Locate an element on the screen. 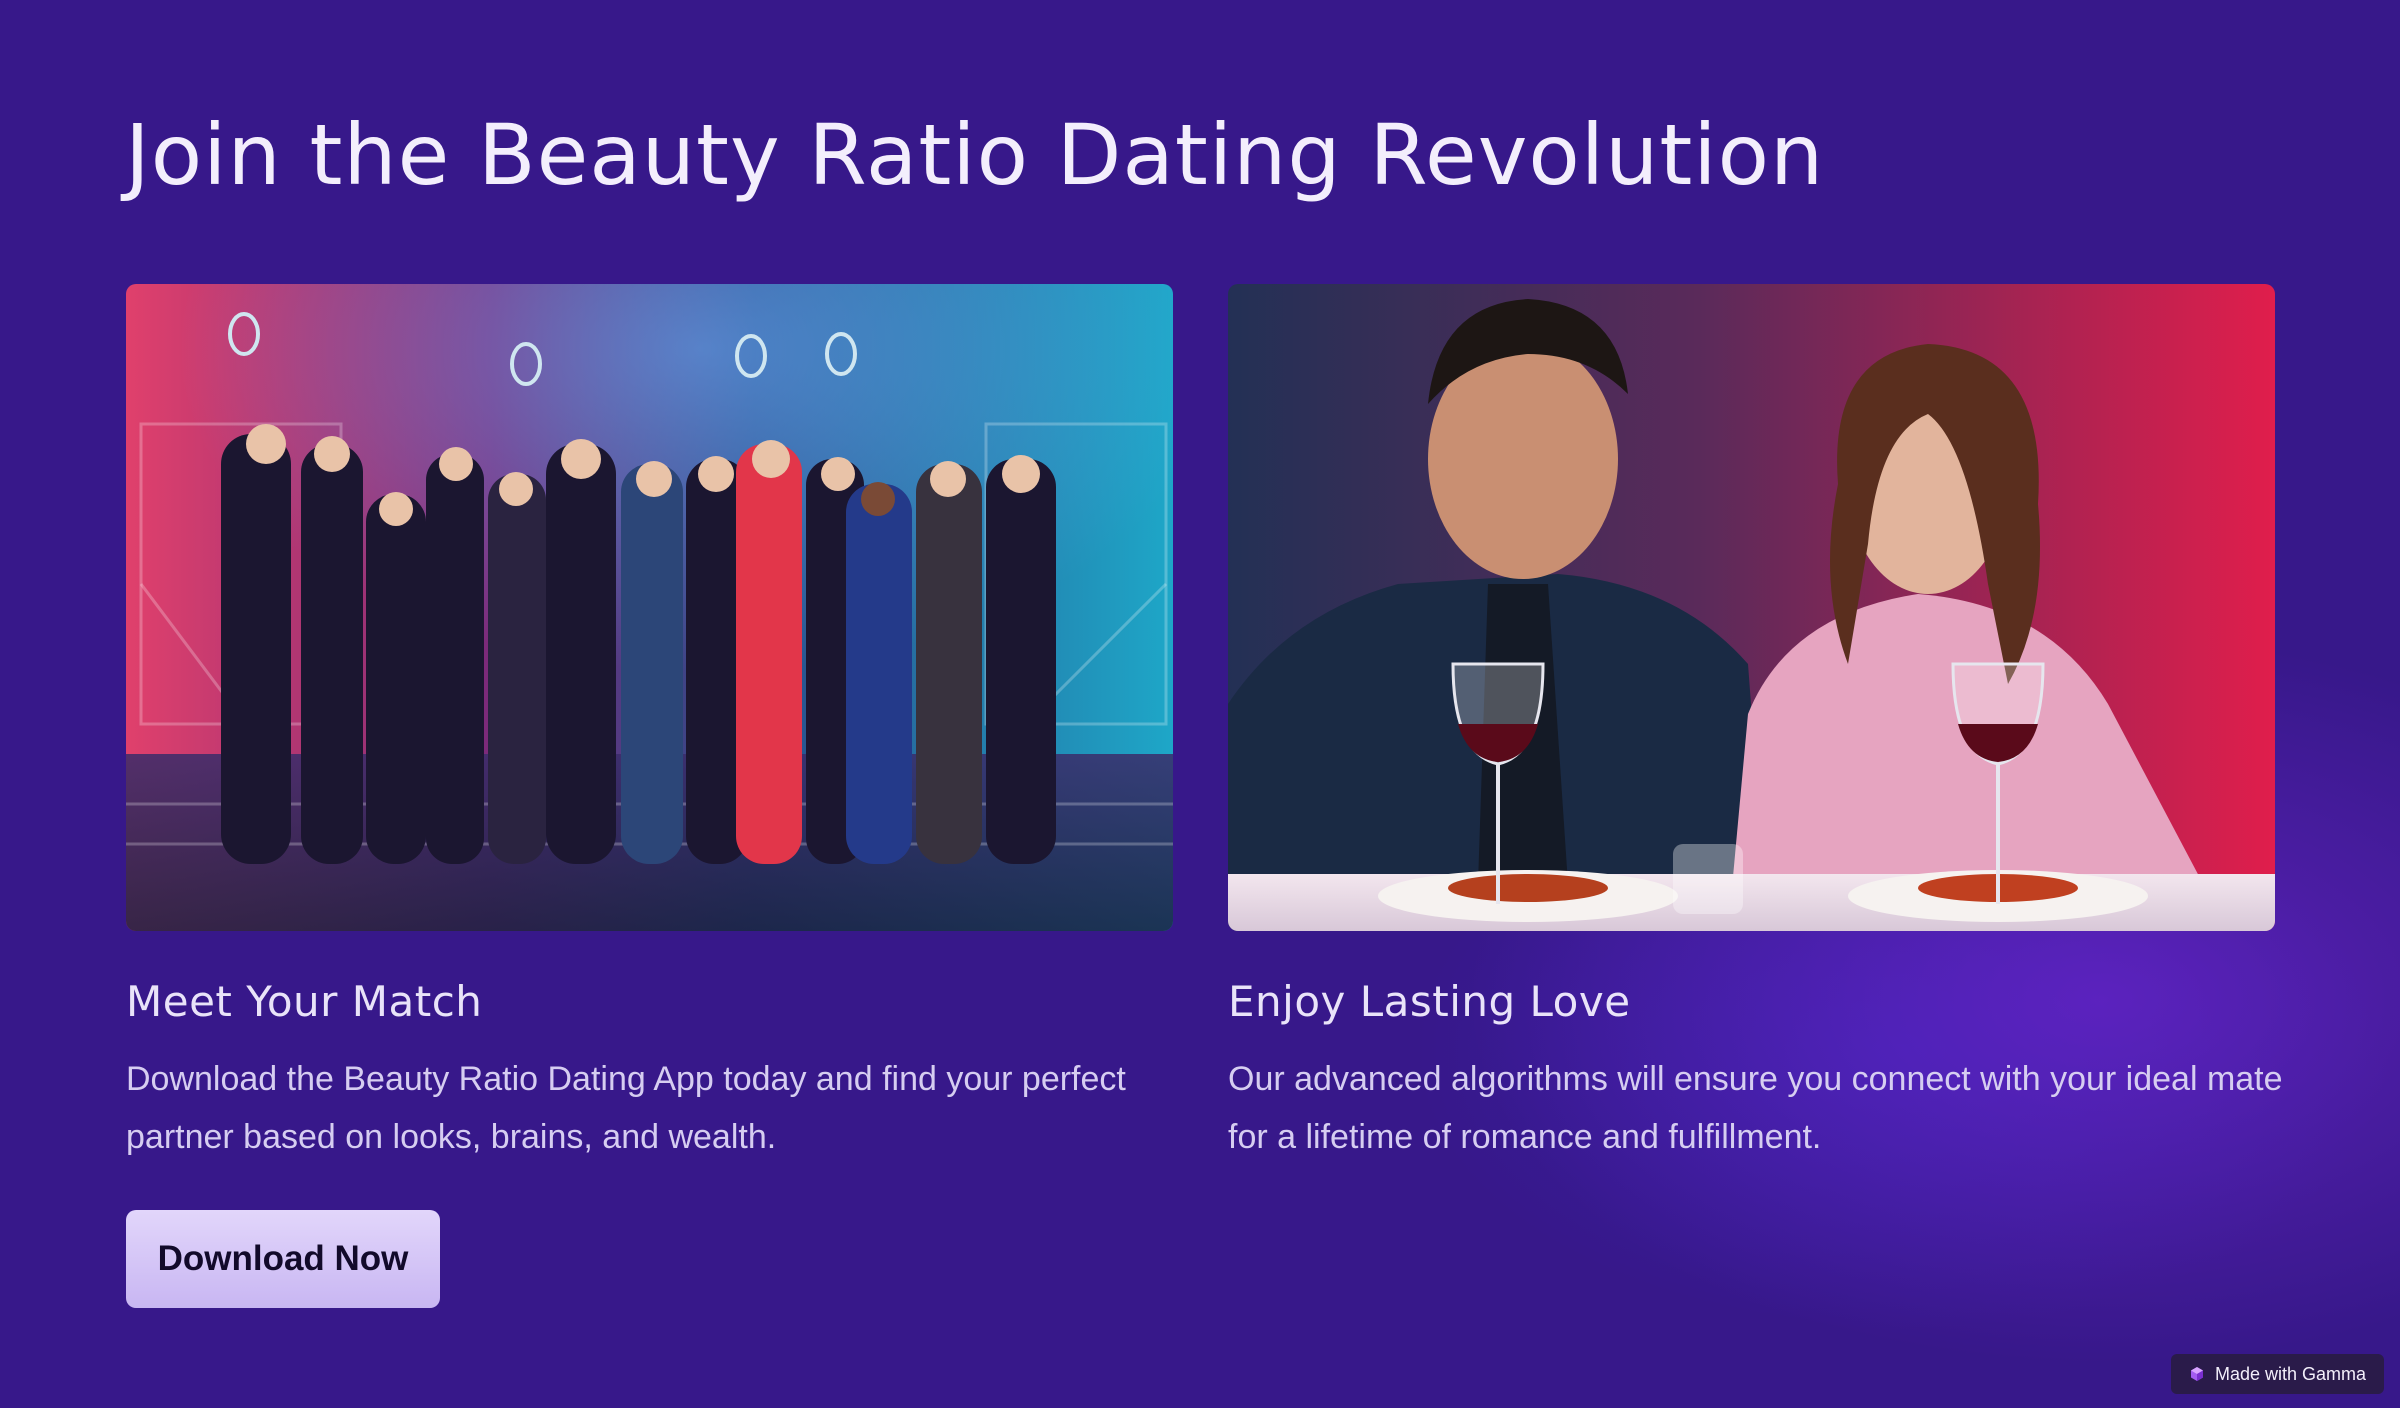 The height and width of the screenshot is (1408, 2400). made-with-gamma-badge: Made with Gamma is located at coordinates (2277, 1374).